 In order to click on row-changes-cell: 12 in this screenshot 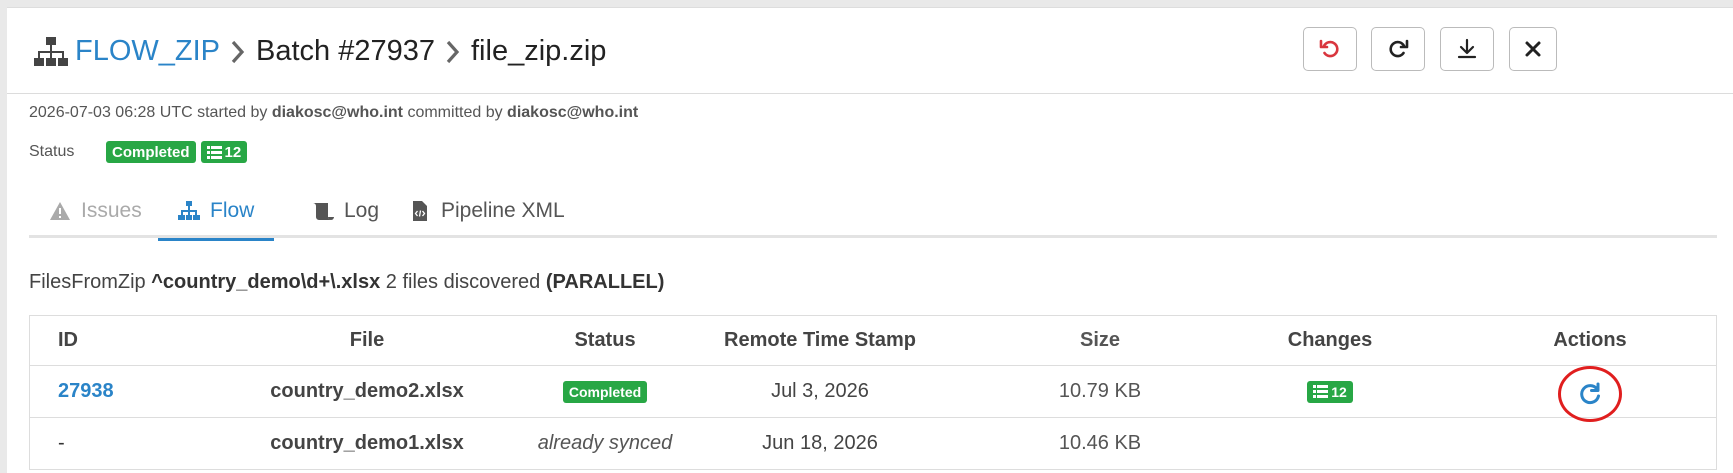, I will do `click(1330, 391)`.